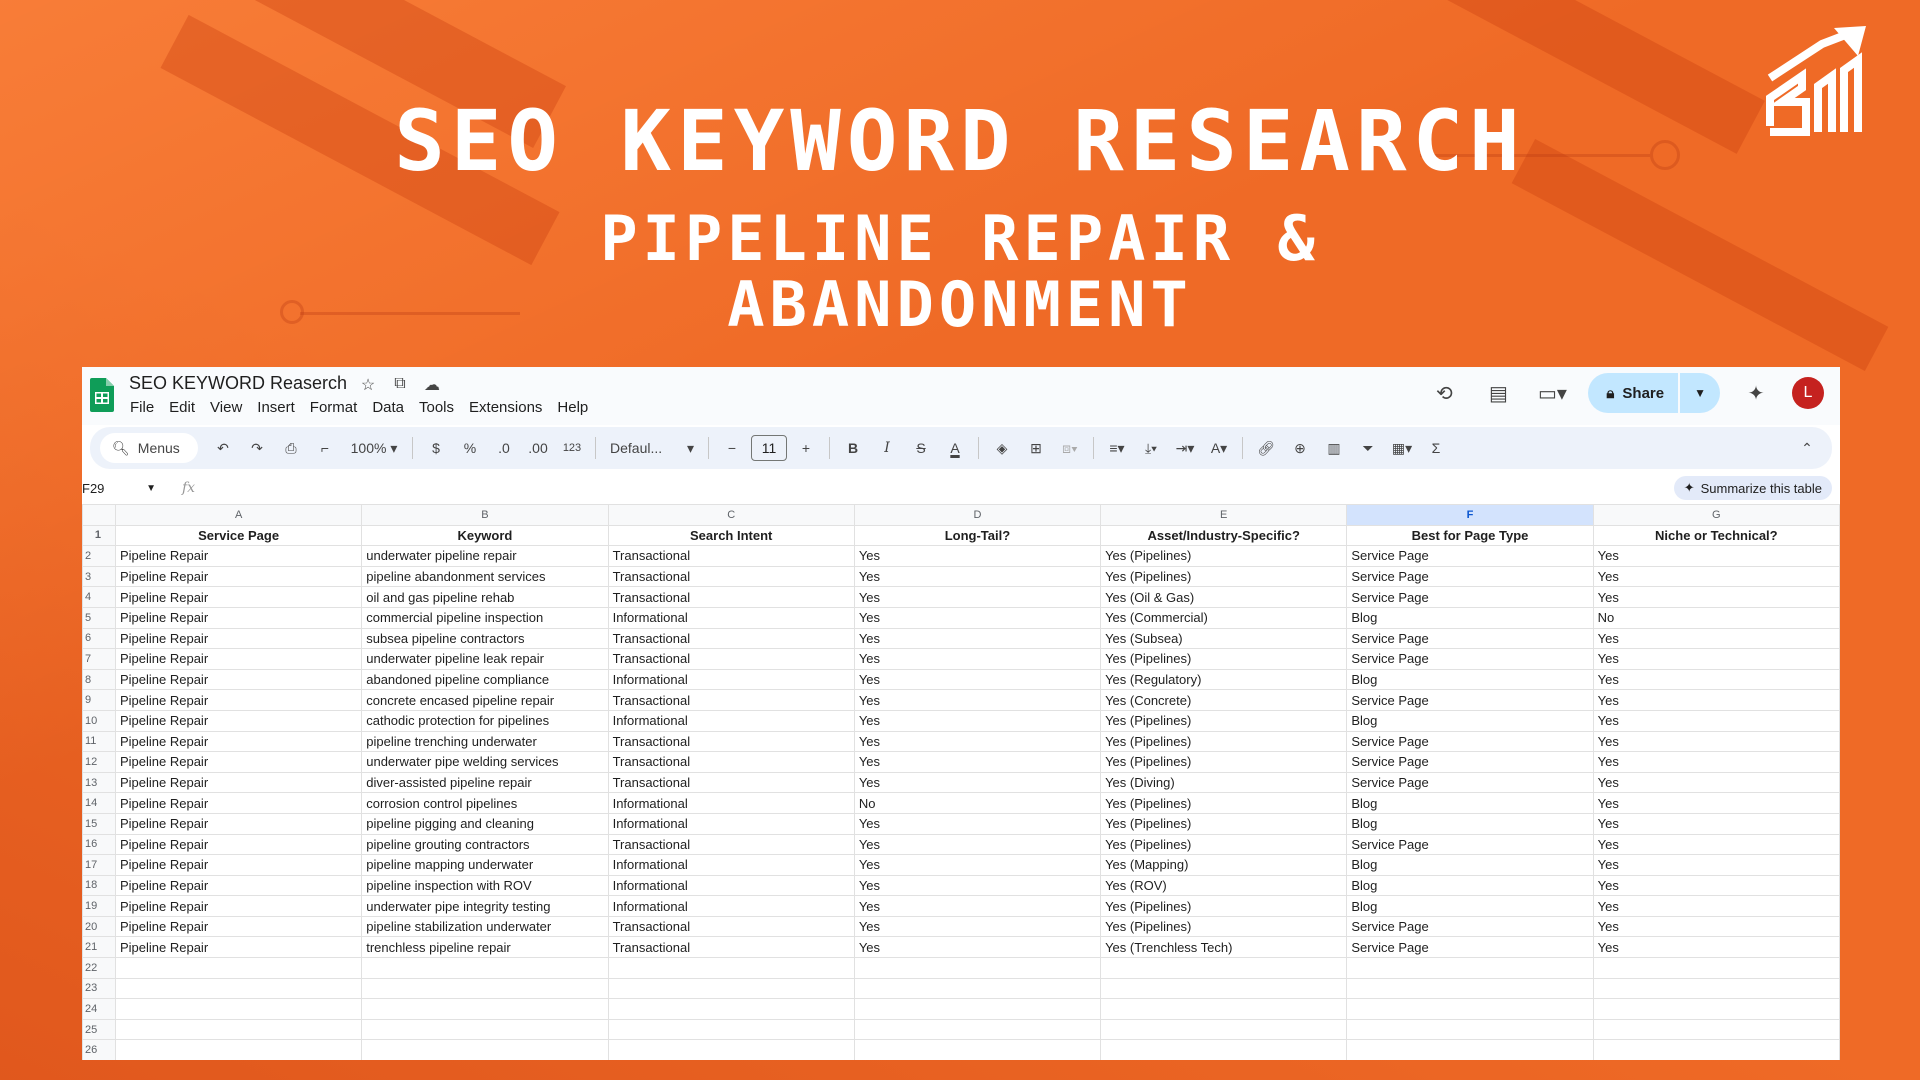 The height and width of the screenshot is (1080, 1920). Describe the element at coordinates (99, 906) in the screenshot. I see `row-number: 19` at that location.